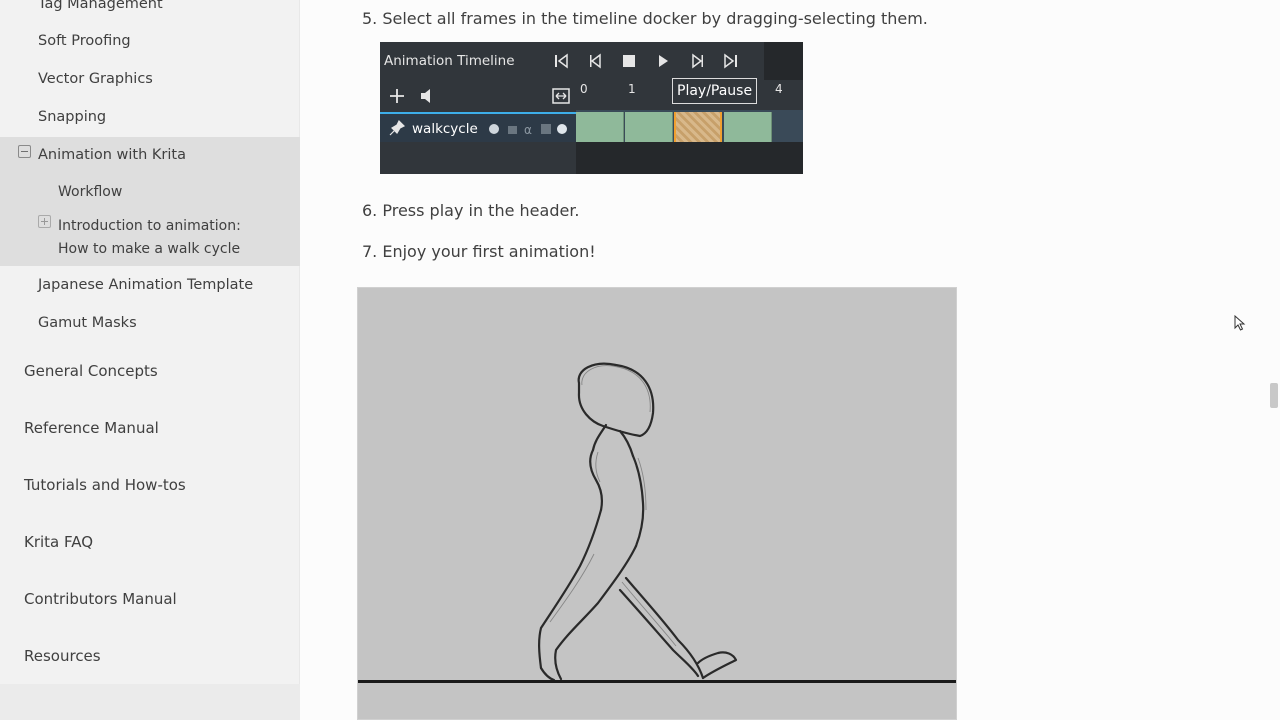 Image resolution: width=1280 pixels, height=720 pixels. I want to click on stop-icon, so click(629, 61).